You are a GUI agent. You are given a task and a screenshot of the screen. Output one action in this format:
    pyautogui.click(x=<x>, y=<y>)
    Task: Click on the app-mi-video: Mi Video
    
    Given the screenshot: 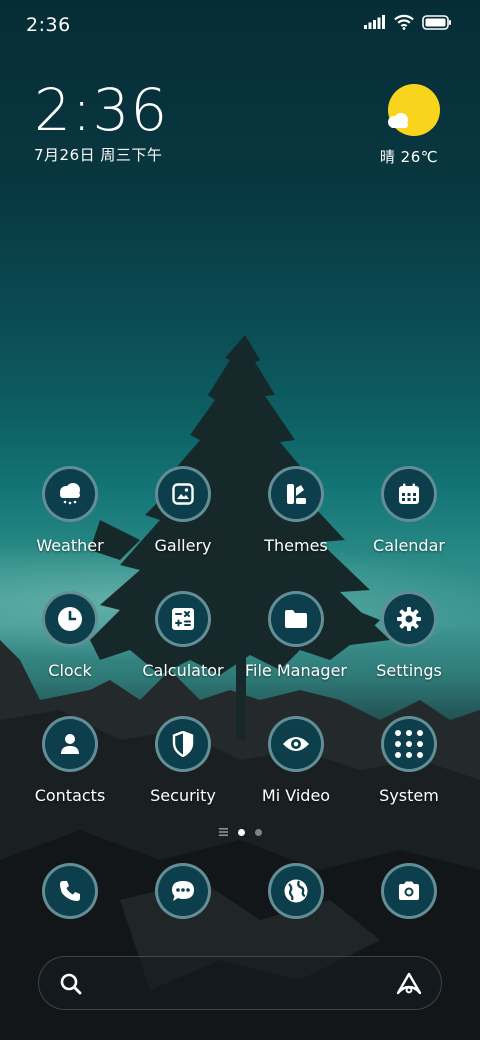 What is the action you would take?
    pyautogui.click(x=296, y=760)
    